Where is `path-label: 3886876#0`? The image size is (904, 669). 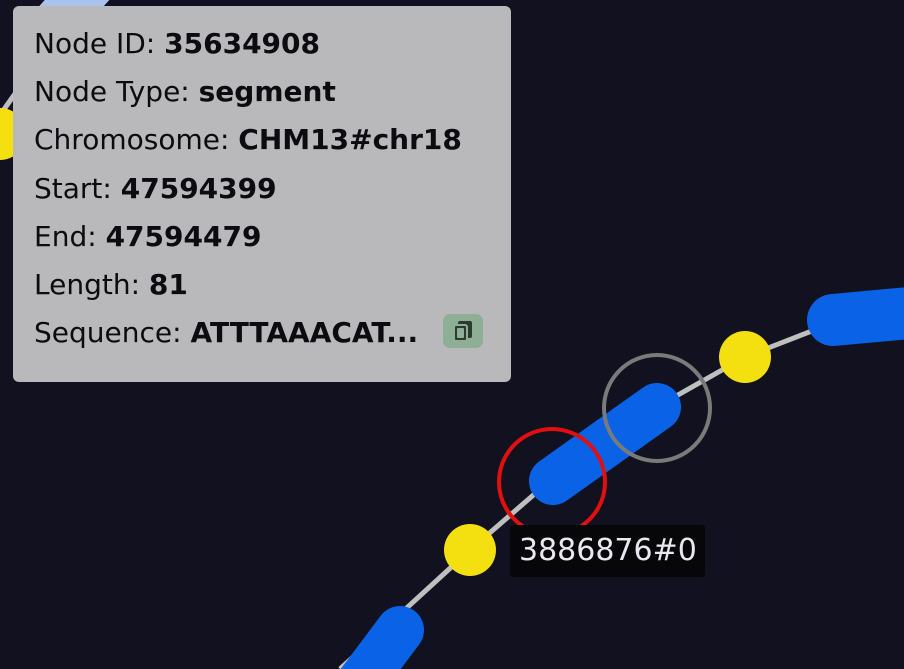
path-label: 3886876#0 is located at coordinates (607, 551).